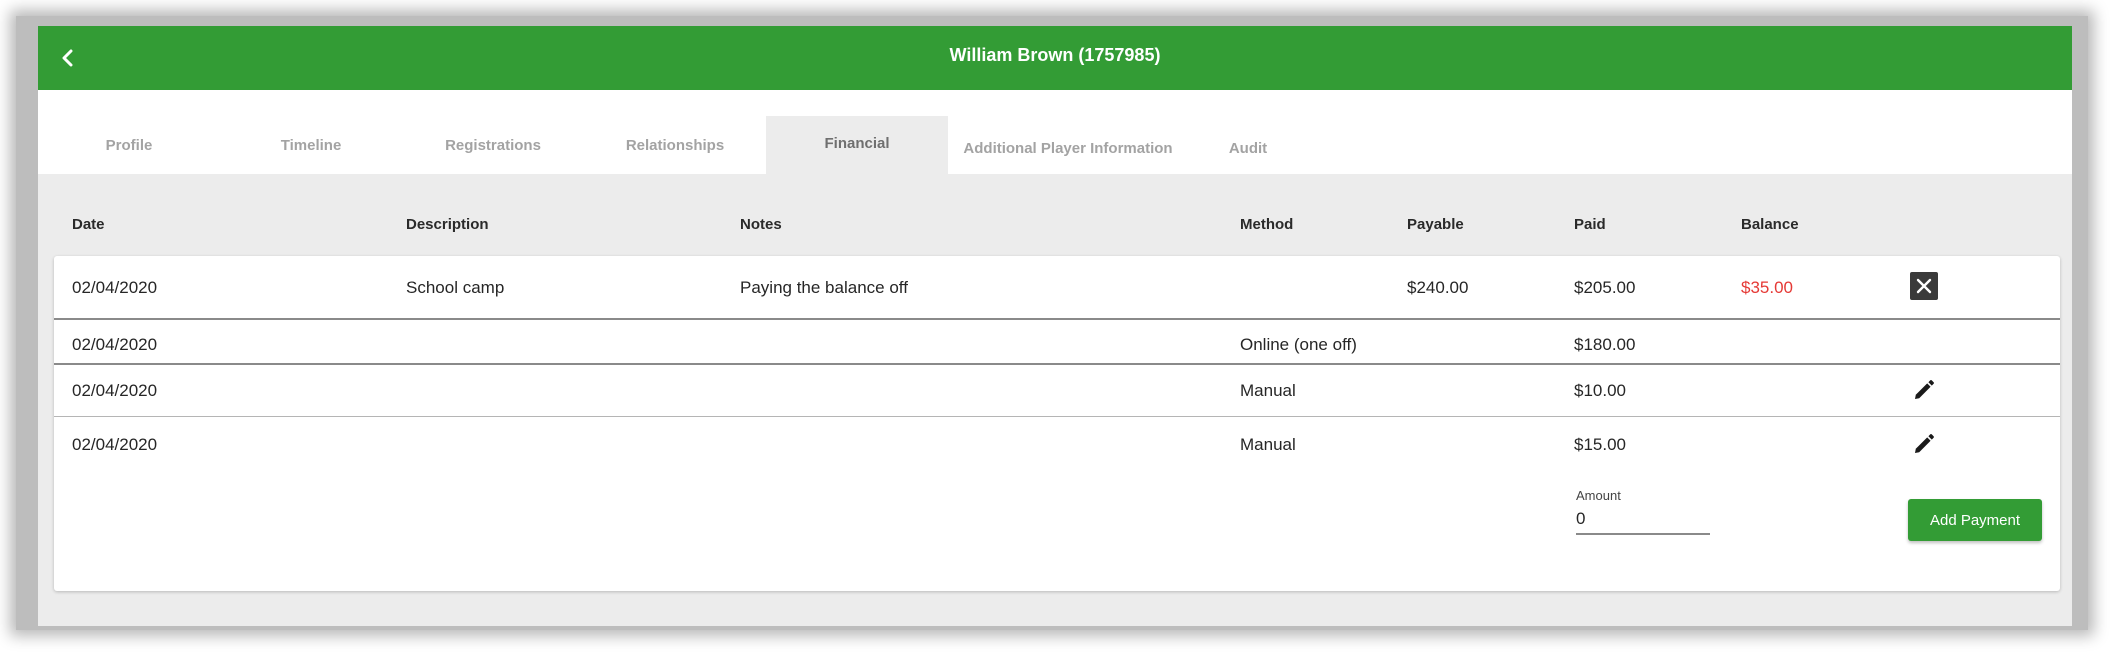 The height and width of the screenshot is (652, 2110). What do you see at coordinates (88, 224) in the screenshot?
I see `column-header-date: Date` at bounding box center [88, 224].